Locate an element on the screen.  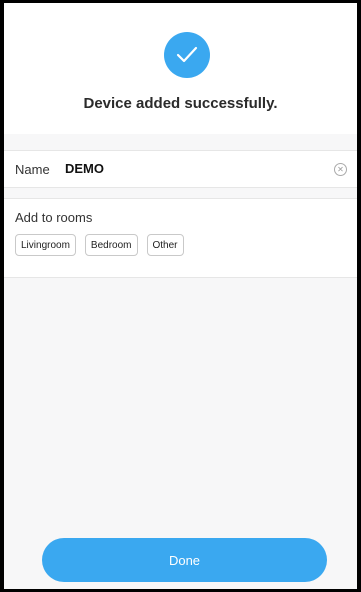
name-input is located at coordinates (185, 168).